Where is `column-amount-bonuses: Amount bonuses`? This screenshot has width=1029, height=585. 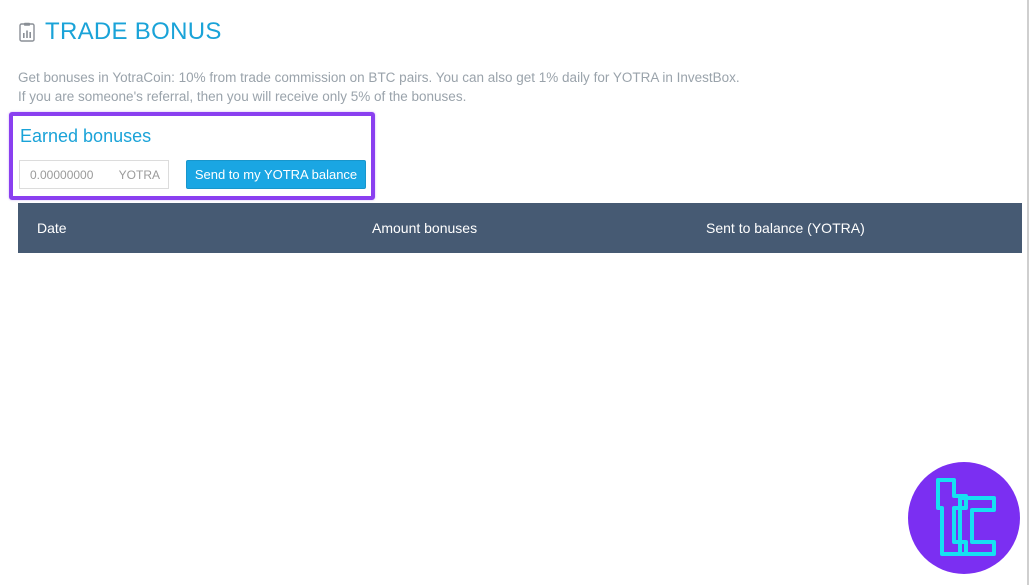
column-amount-bonuses: Amount bonuses is located at coordinates (424, 228).